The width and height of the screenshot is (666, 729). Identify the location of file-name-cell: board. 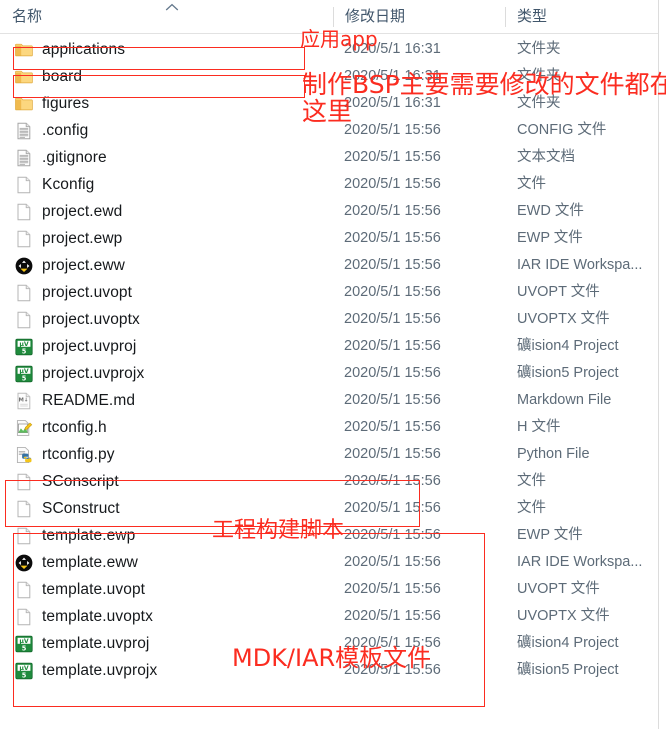
(166, 76).